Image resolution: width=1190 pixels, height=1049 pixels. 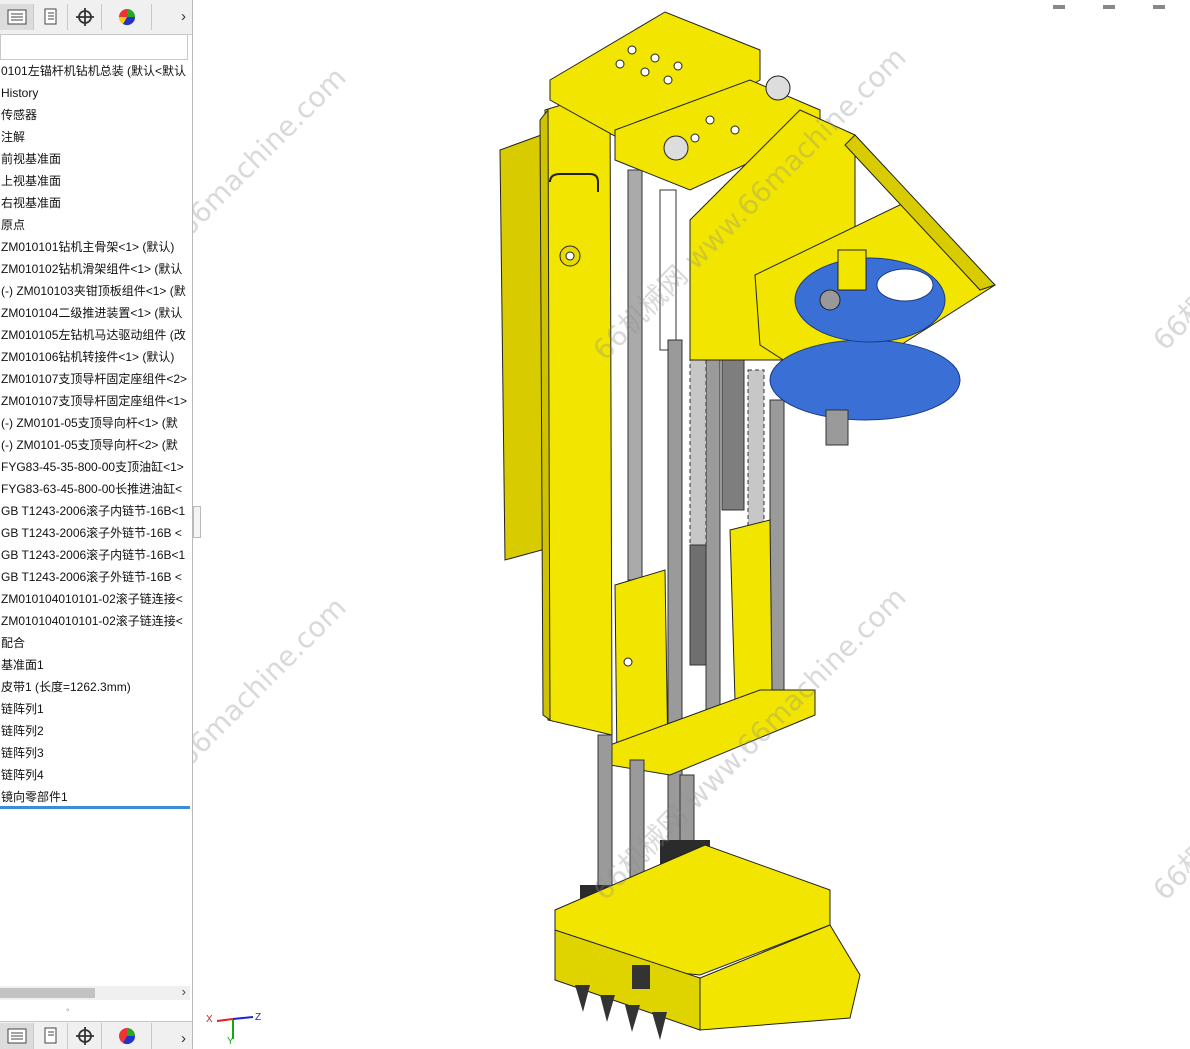 I want to click on bottom-manager-tabs-toolbar: ›, so click(x=96, y=1035).